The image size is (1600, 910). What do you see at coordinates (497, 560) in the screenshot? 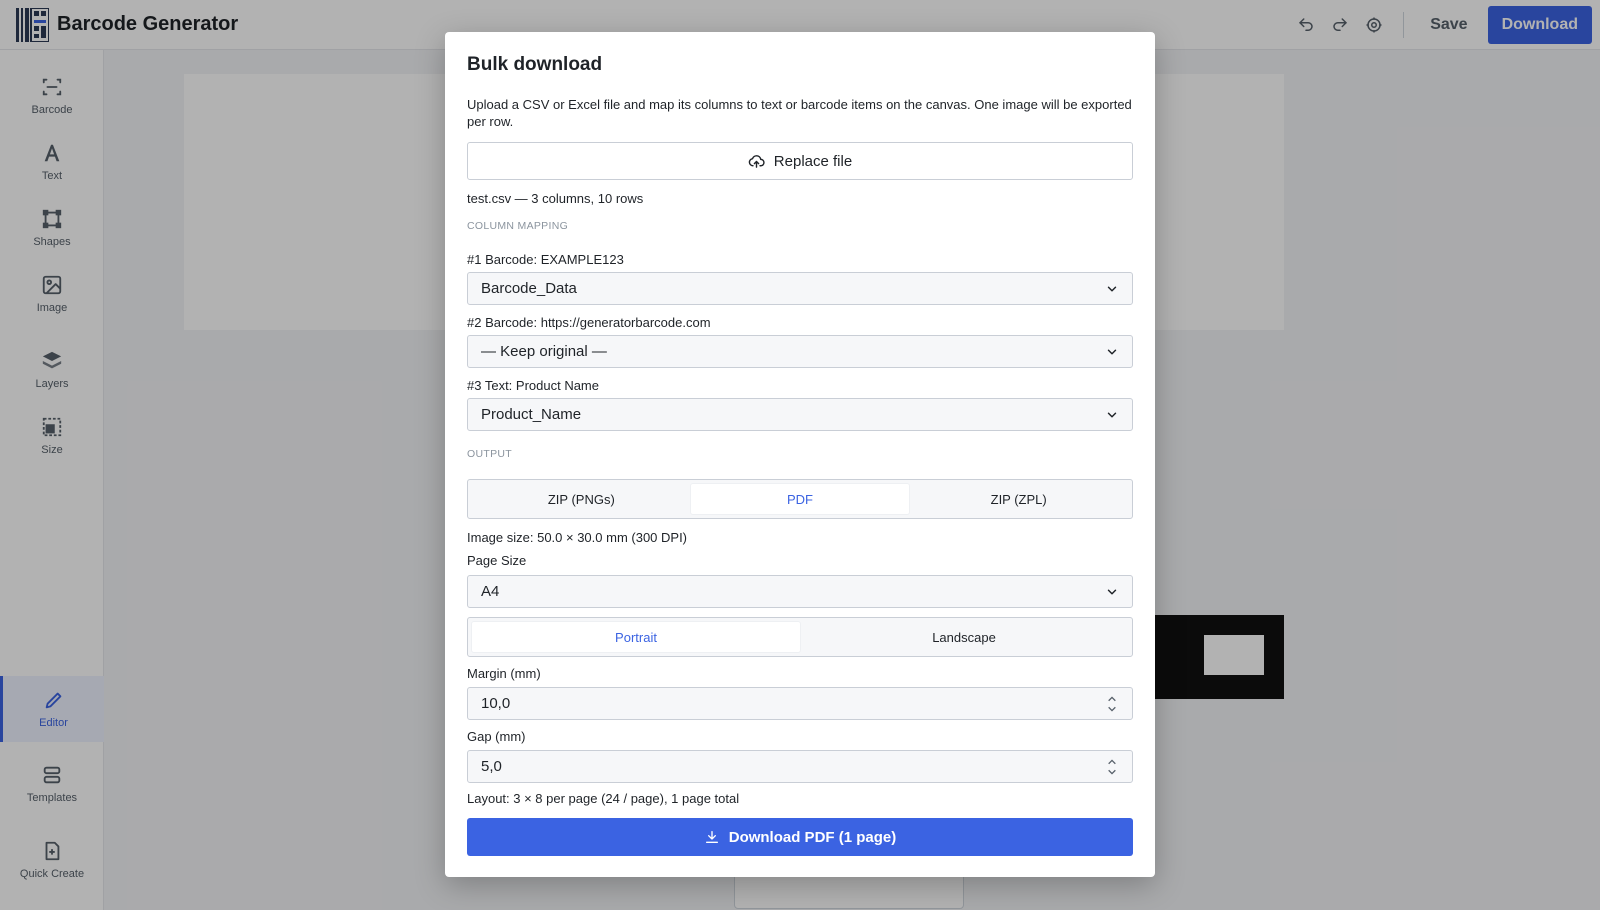
I see `page-size-label: Page Size` at bounding box center [497, 560].